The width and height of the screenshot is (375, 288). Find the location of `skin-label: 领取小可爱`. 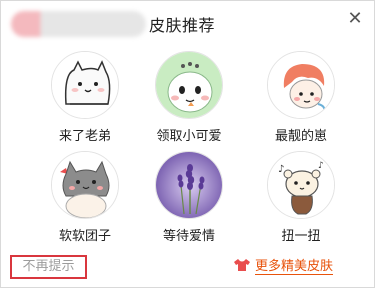

skin-label: 领取小可爱 is located at coordinates (189, 136).